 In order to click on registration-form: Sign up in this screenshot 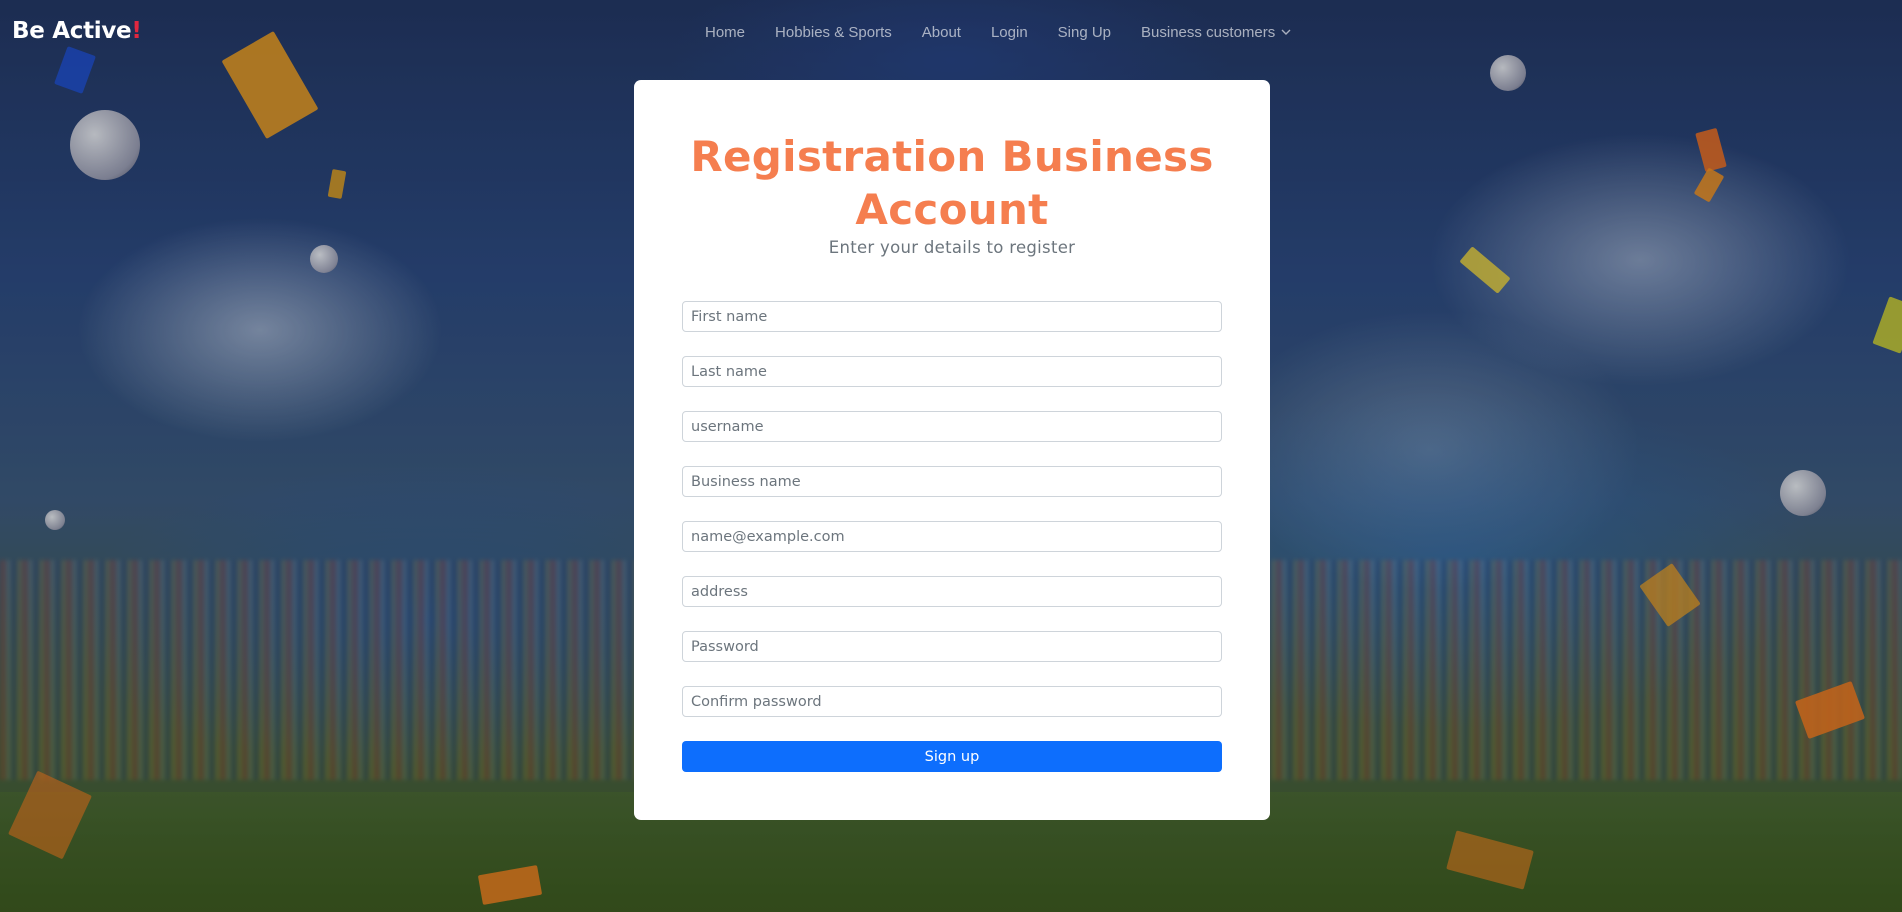, I will do `click(952, 536)`.